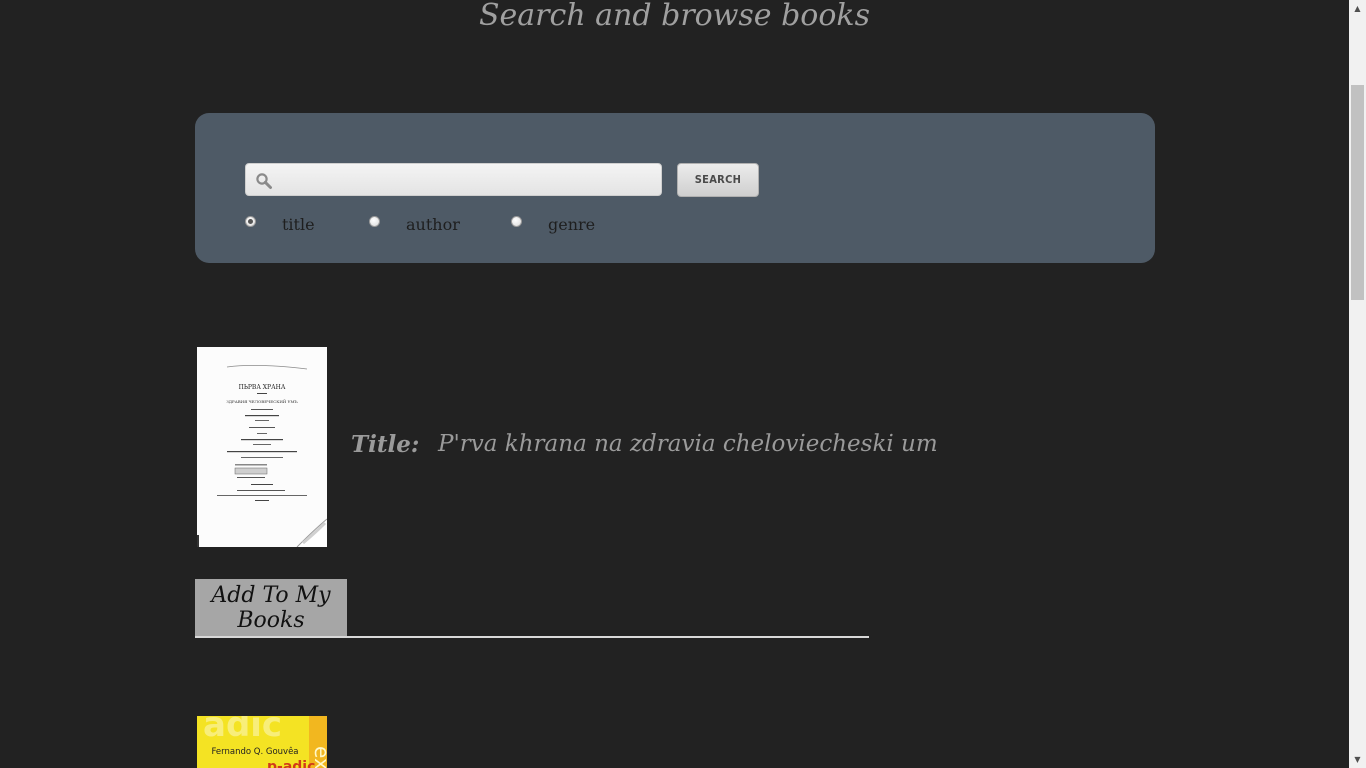  I want to click on scrollbar-thumb, so click(1357, 192).